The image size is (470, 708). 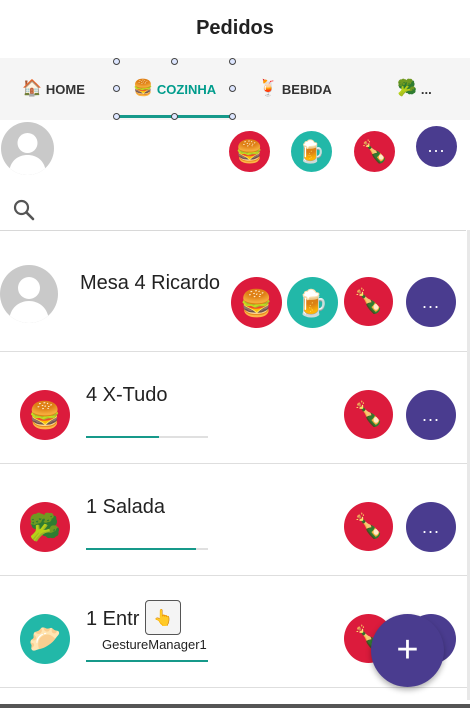 I want to click on tab-cozinha: 🍔 COZINHA, so click(x=174, y=89).